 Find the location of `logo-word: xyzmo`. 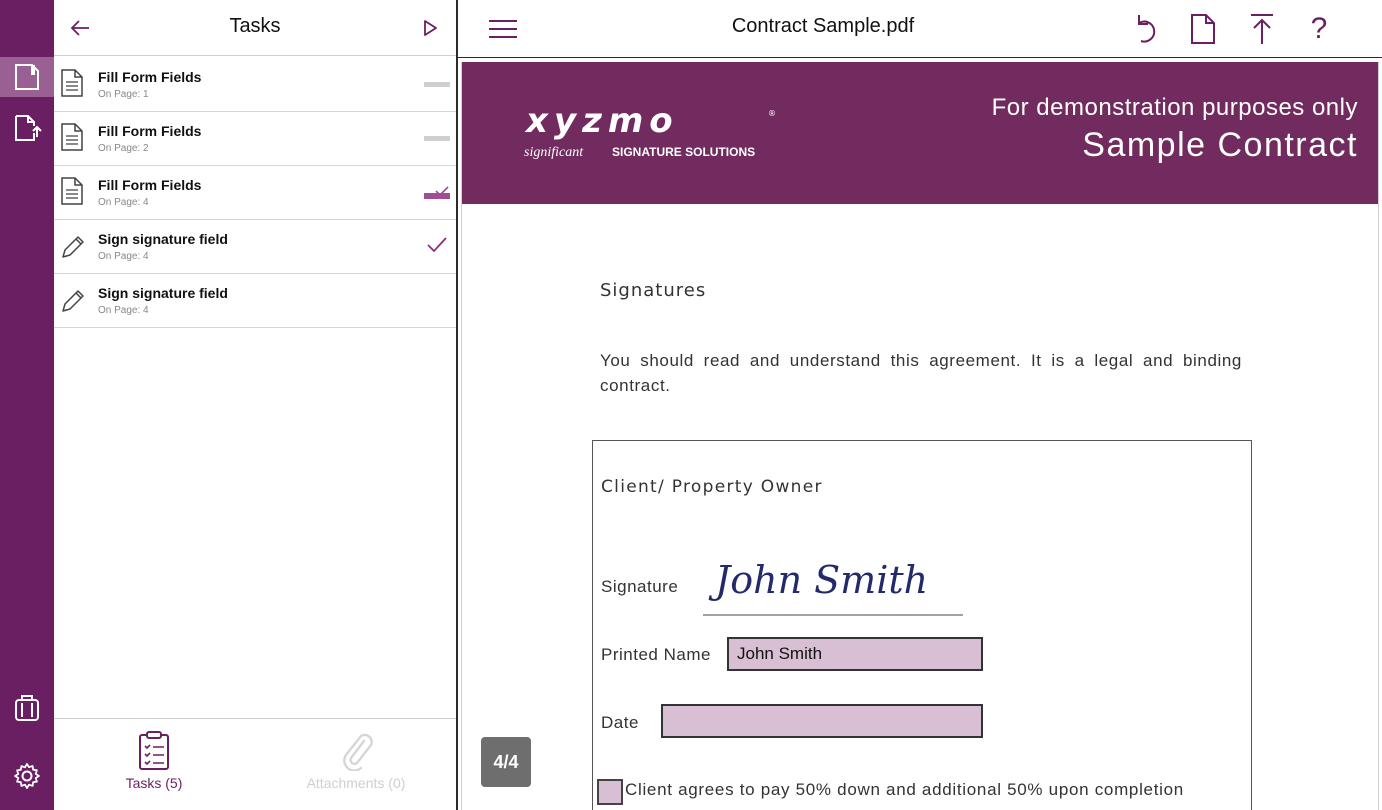

logo-word: xyzmo is located at coordinates (601, 121).